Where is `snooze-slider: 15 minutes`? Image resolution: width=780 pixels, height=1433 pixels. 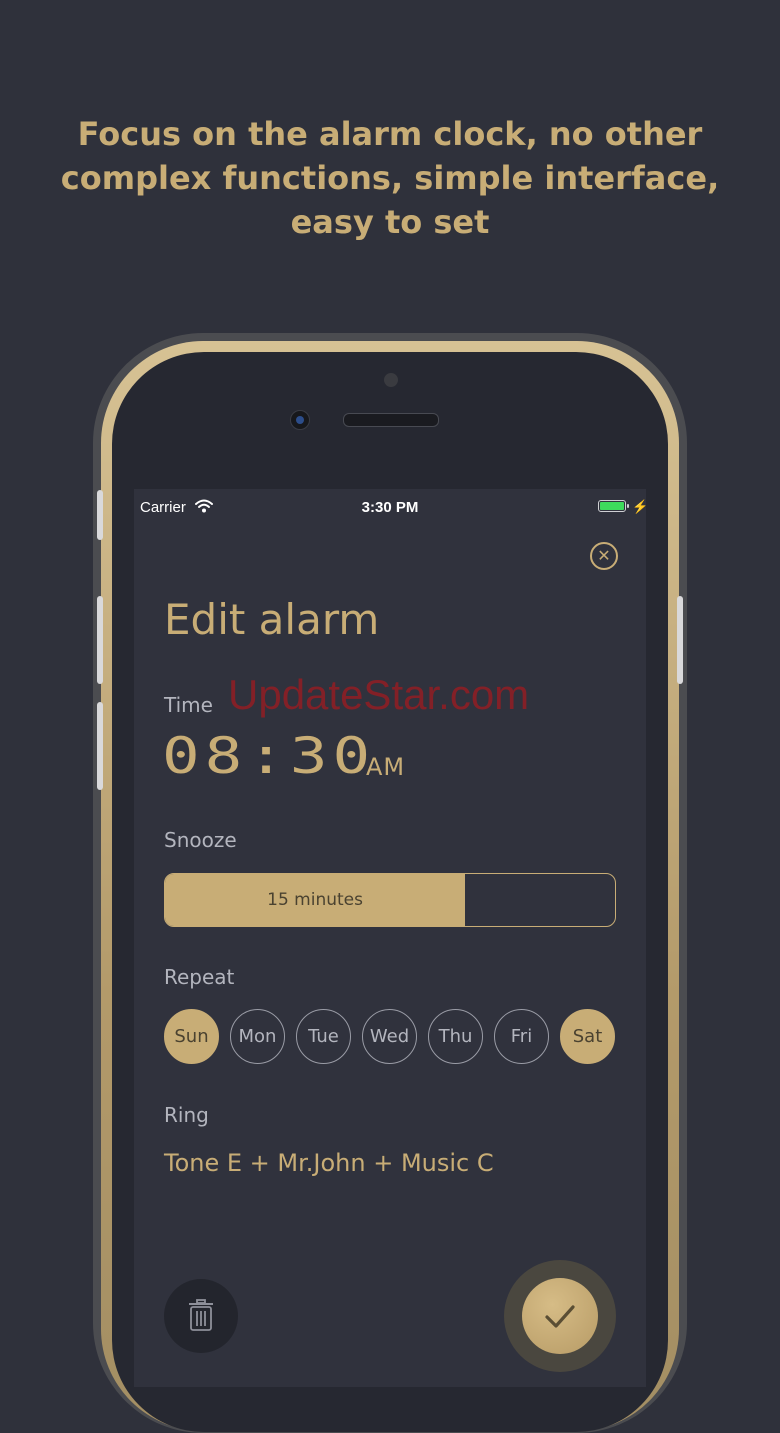 snooze-slider: 15 minutes is located at coordinates (390, 900).